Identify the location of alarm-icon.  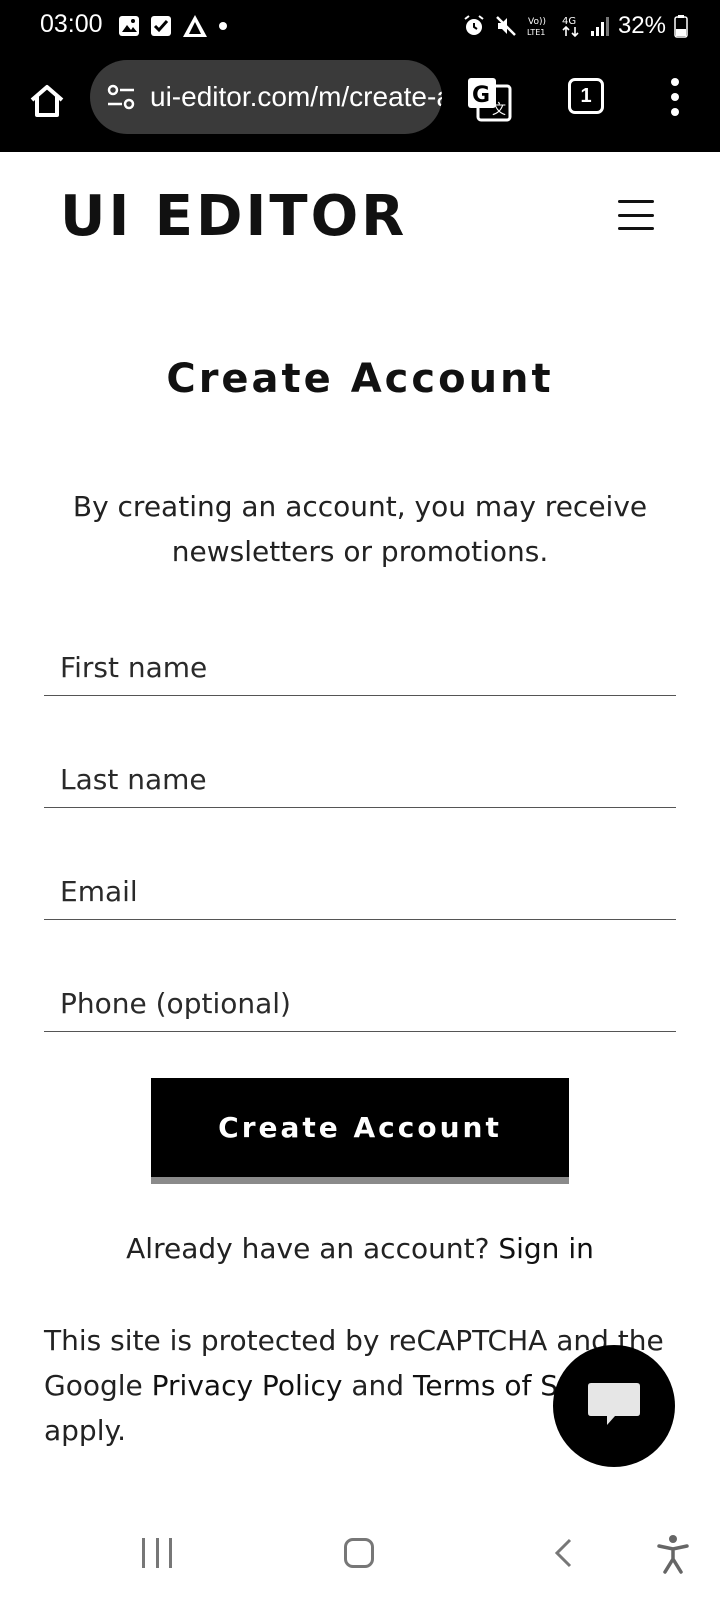
(474, 25).